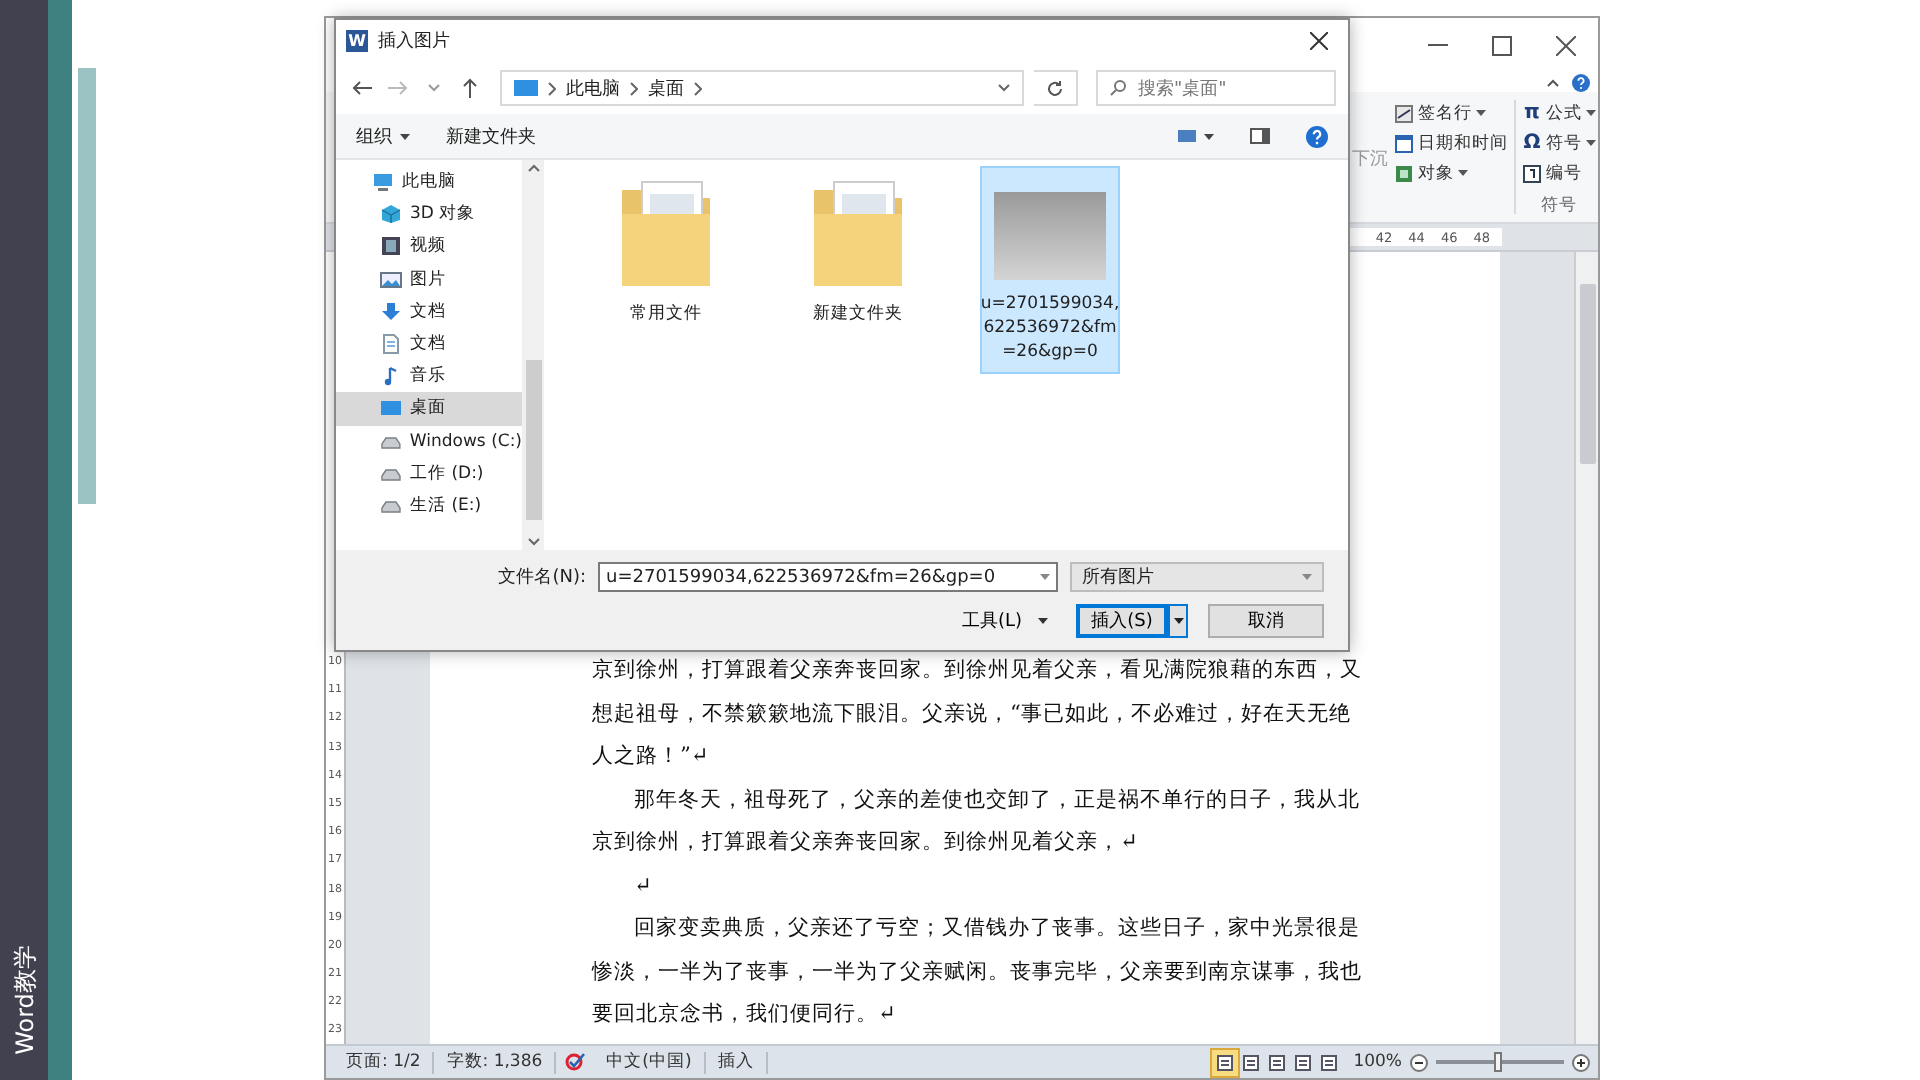 This screenshot has height=1080, width=1920. What do you see at coordinates (1377, 1062) in the screenshot?
I see `zoom-percent: 100%` at bounding box center [1377, 1062].